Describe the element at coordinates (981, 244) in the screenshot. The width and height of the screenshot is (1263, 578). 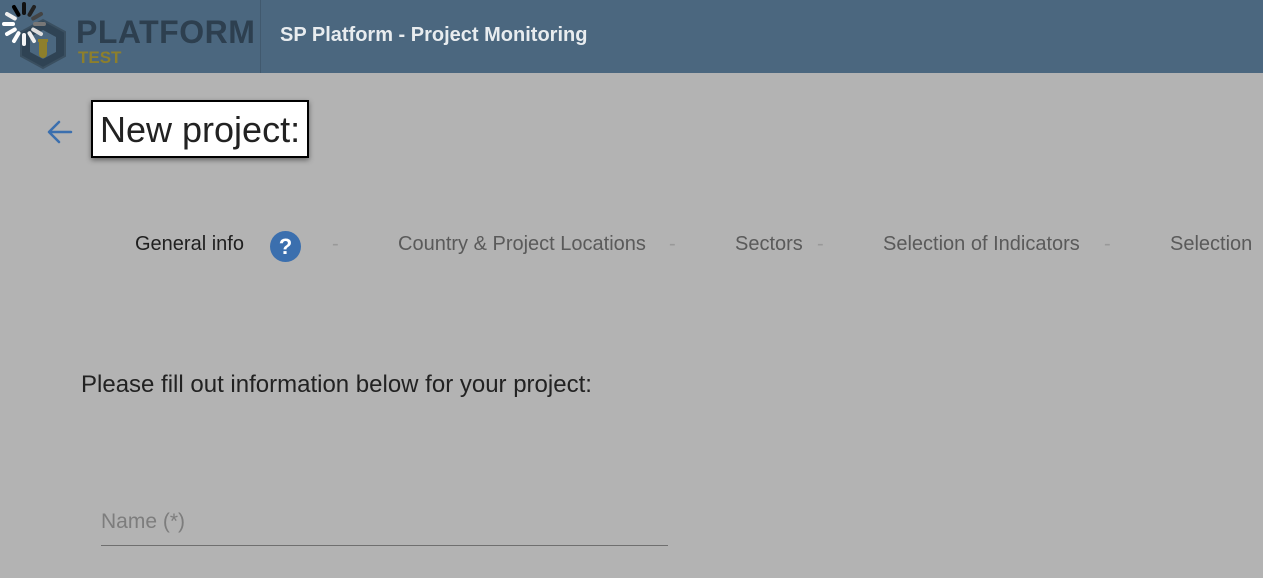
I see `step-selection-of-indicators: Selection of Indicators` at that location.